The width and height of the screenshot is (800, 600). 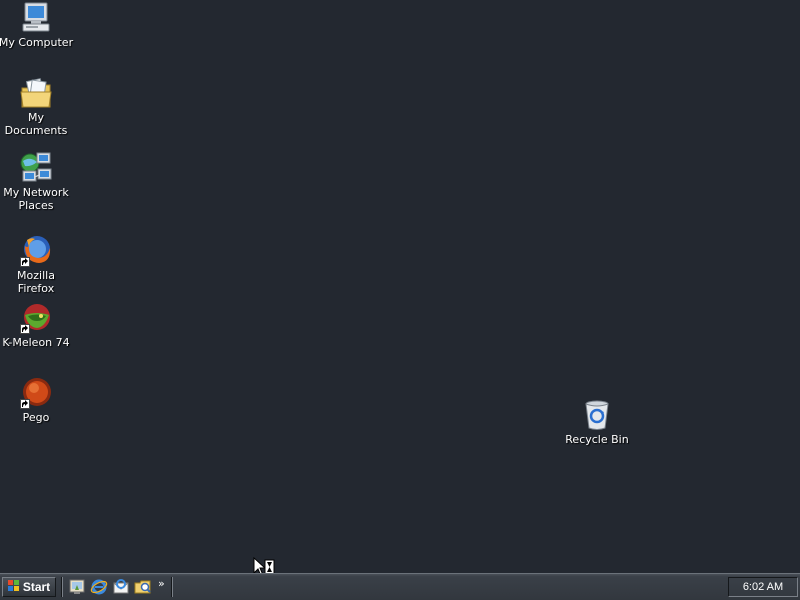 I want to click on desktop-icon-label: Mozilla Firefox, so click(x=36, y=282).